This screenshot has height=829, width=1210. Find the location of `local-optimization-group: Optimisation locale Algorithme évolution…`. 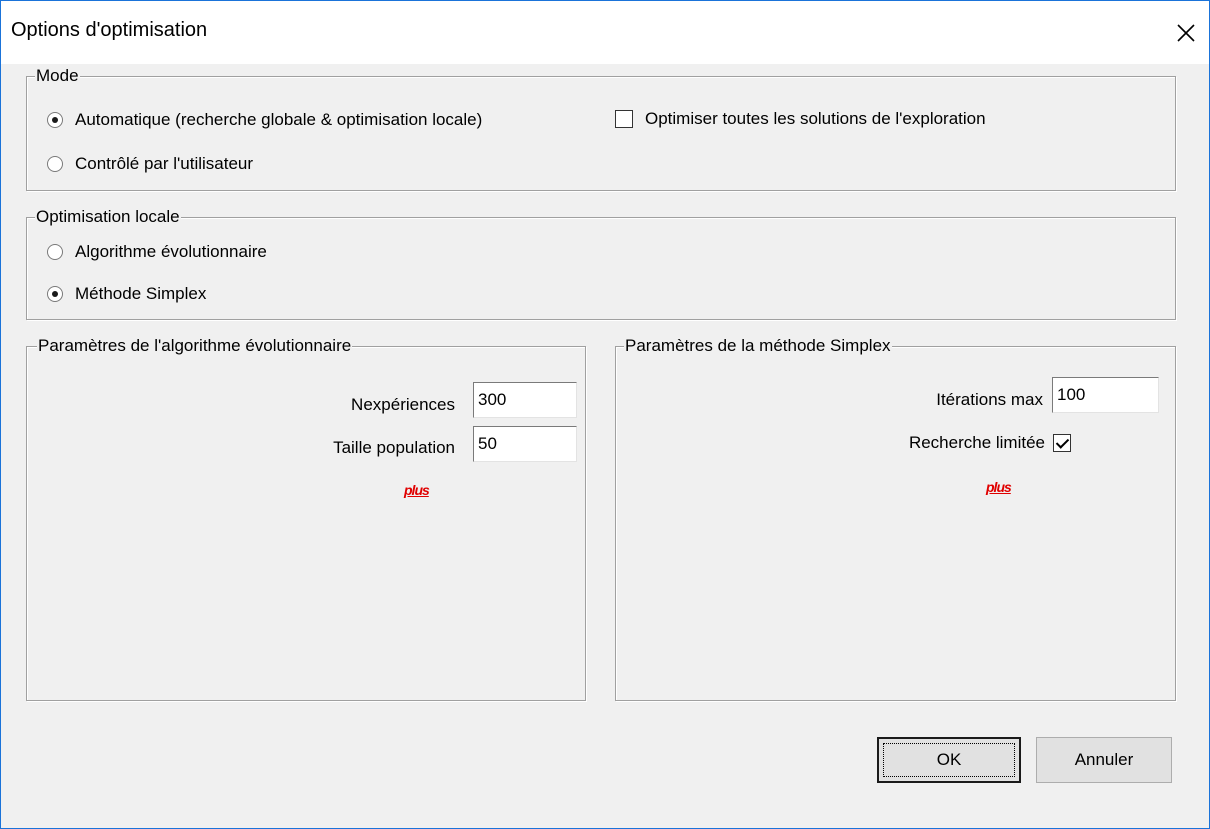

local-optimization-group: Optimisation locale Algorithme évolution… is located at coordinates (601, 263).